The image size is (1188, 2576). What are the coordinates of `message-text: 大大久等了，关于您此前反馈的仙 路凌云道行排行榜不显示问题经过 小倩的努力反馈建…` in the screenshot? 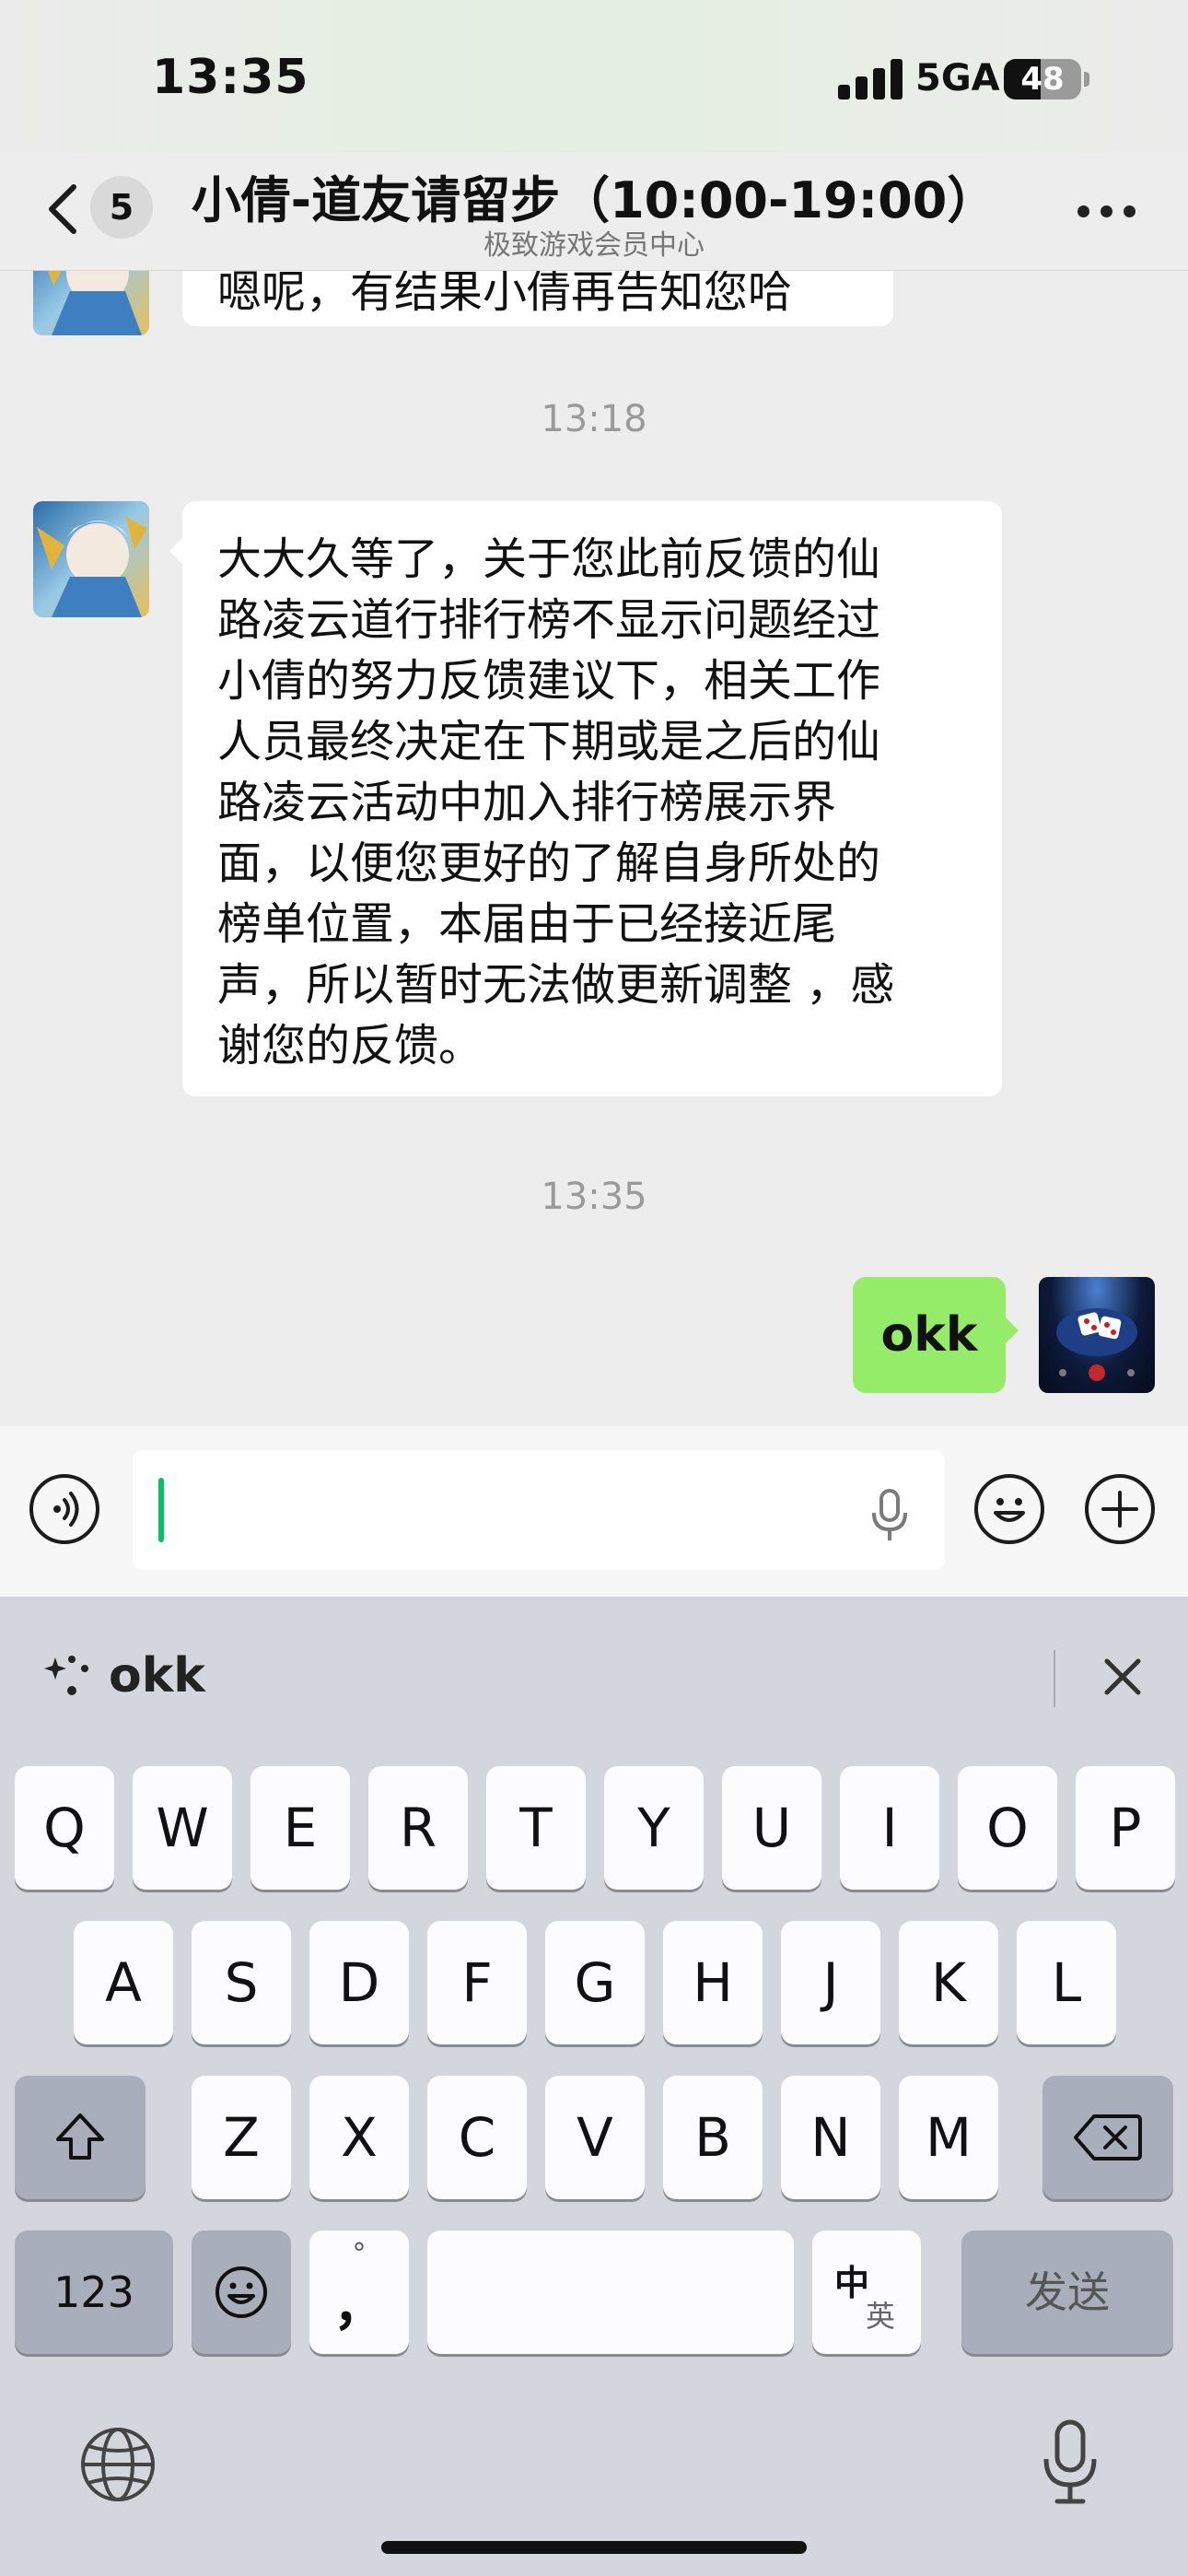 It's located at (555, 802).